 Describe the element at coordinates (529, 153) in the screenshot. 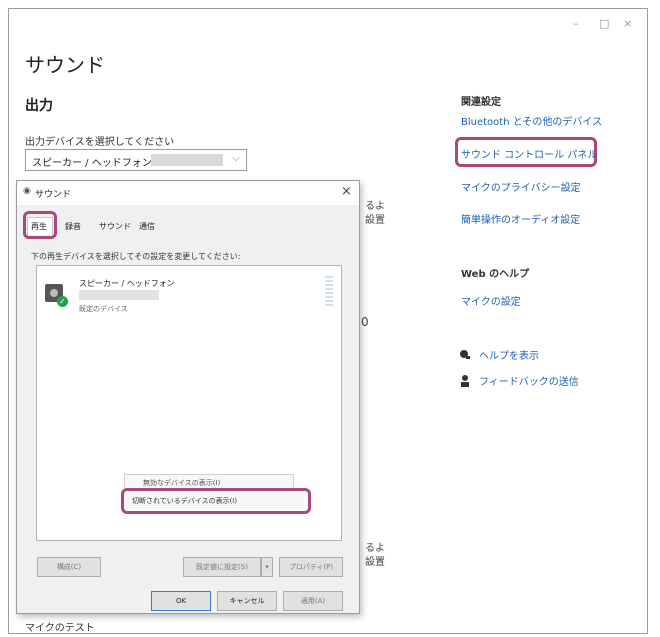

I see `sound-control-panel-link: サウンド コントロール パネル` at that location.